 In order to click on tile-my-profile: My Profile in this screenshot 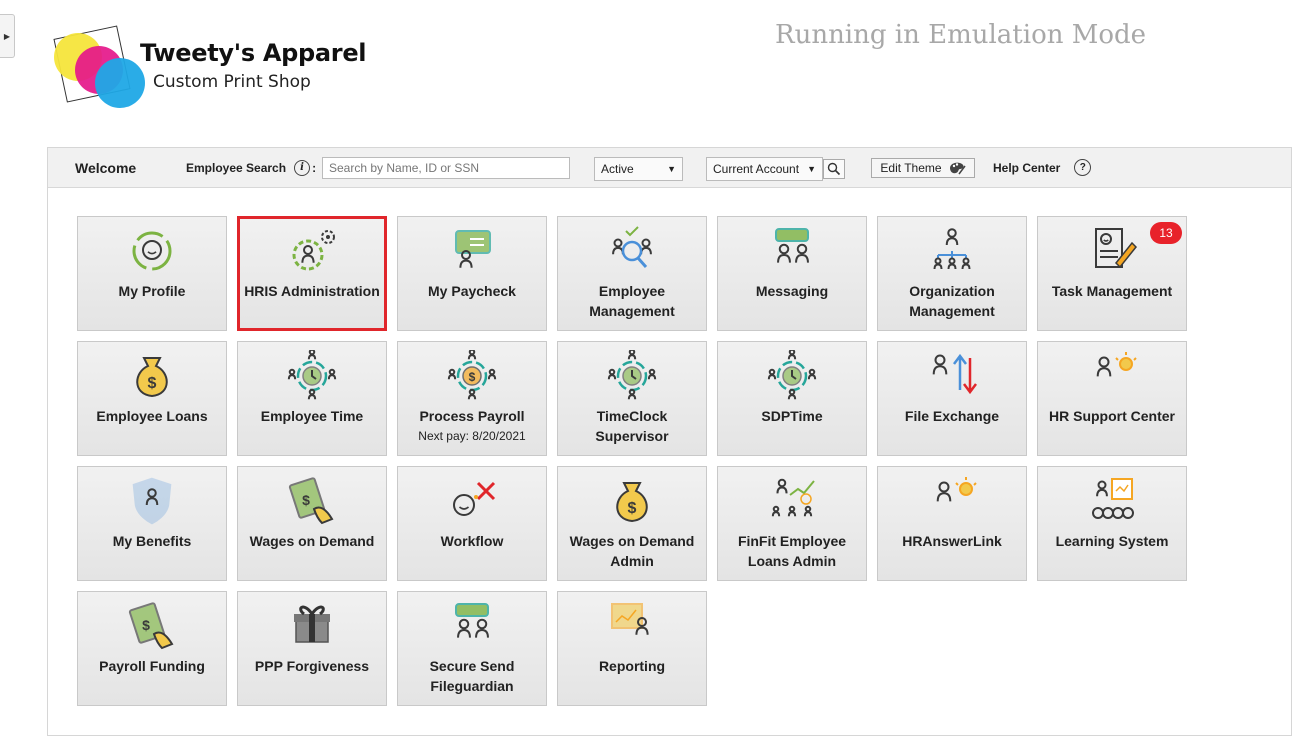, I will do `click(152, 273)`.